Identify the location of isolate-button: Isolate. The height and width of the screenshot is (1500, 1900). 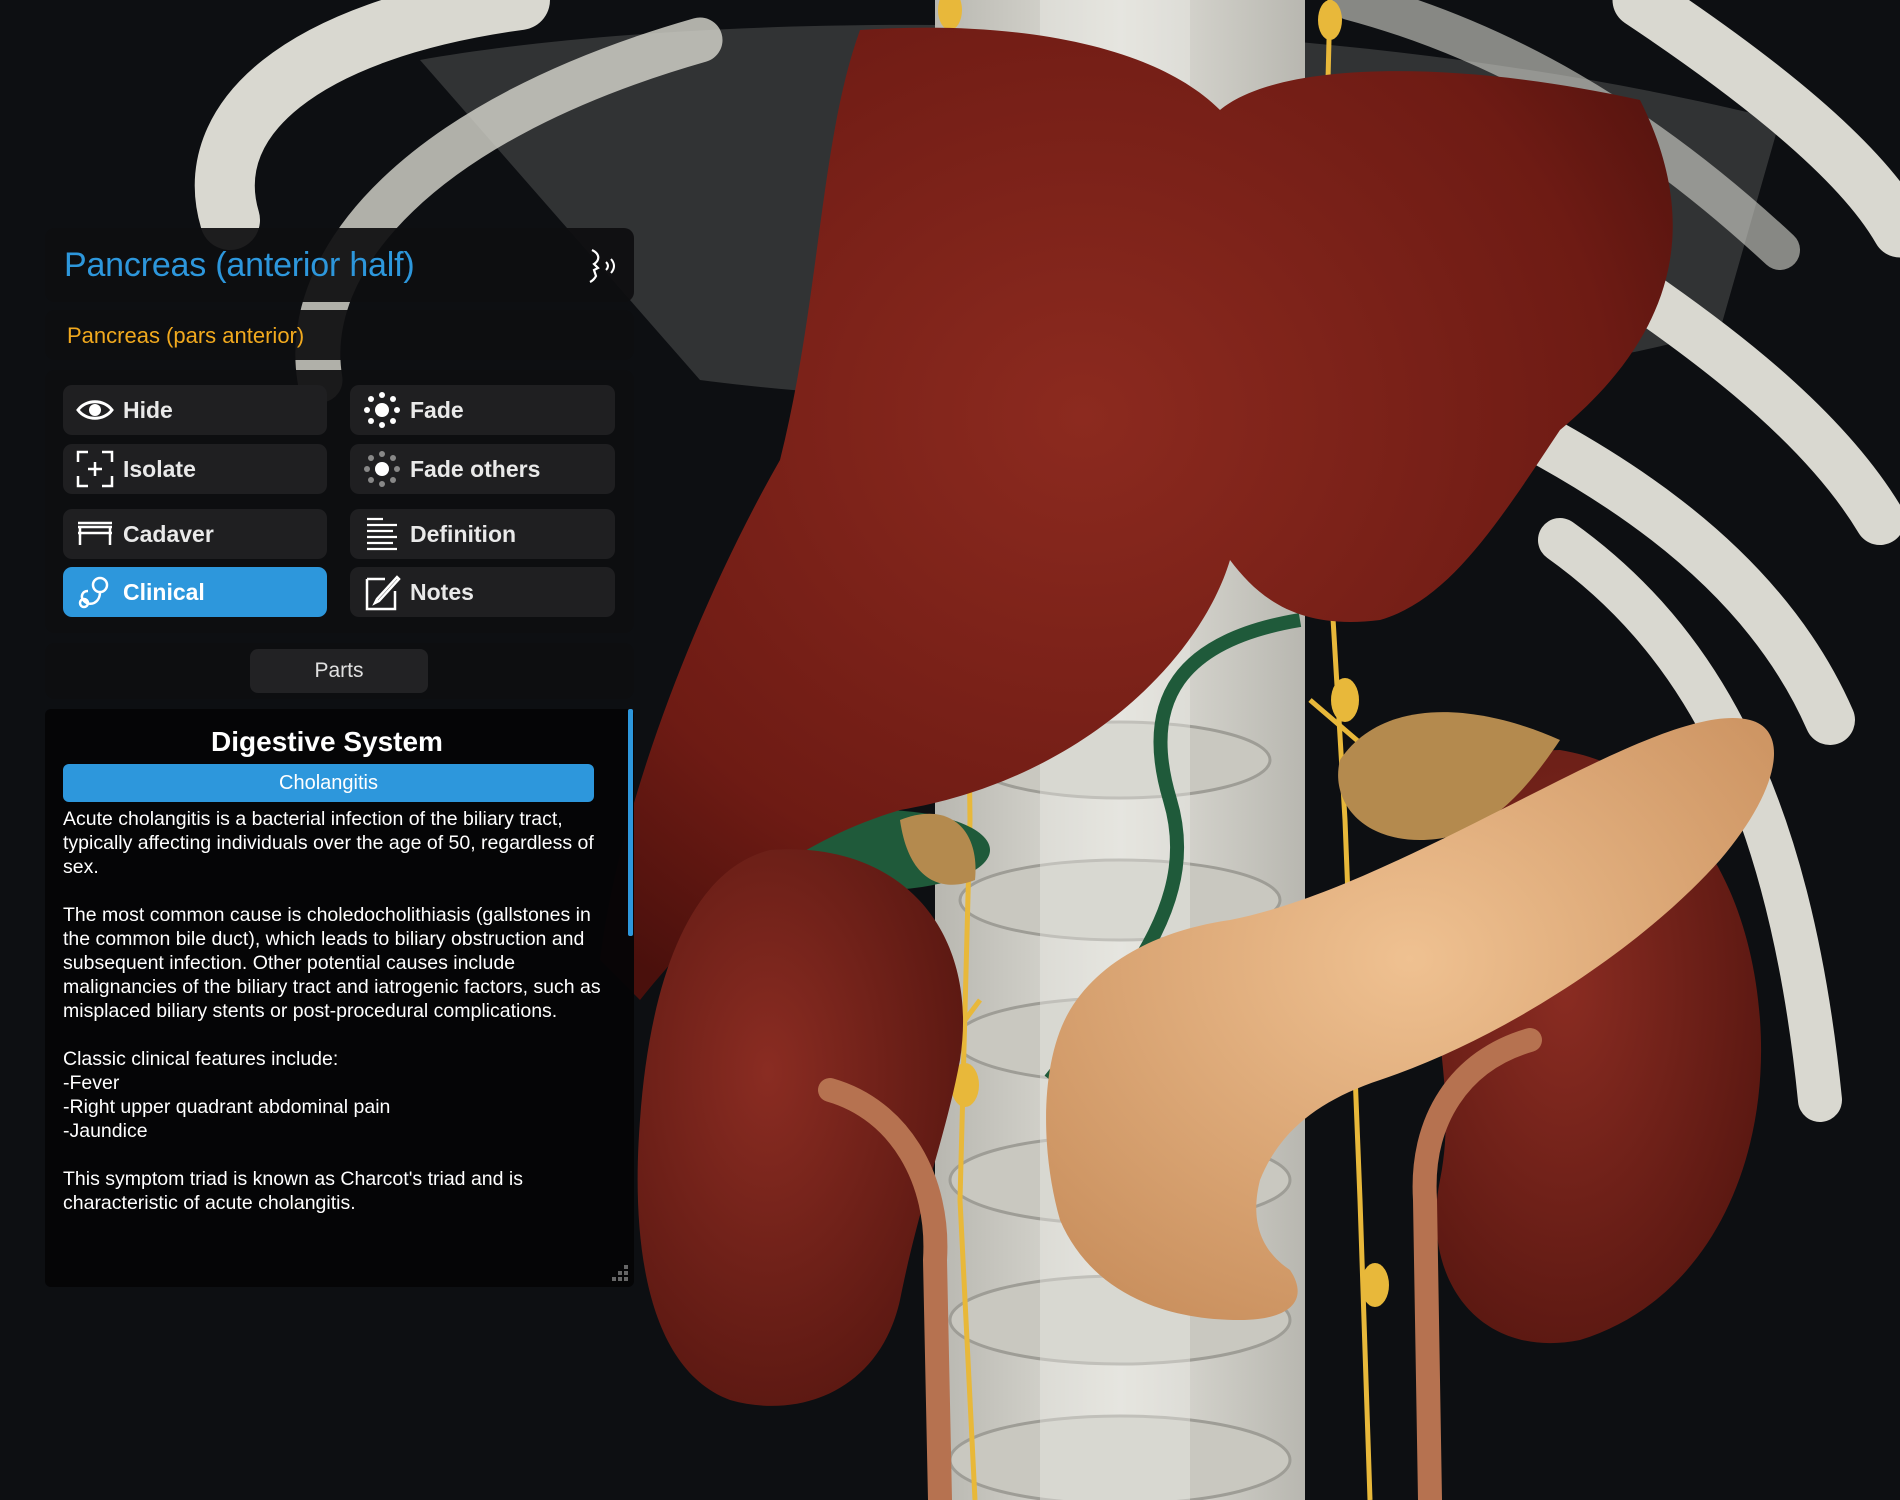
(195, 469).